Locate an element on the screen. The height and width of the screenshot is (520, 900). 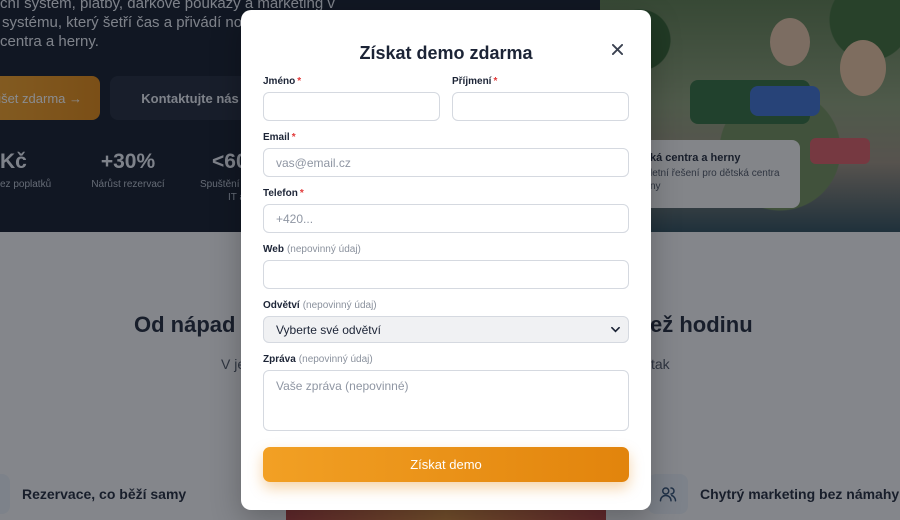
email-label: Email * is located at coordinates (279, 137).